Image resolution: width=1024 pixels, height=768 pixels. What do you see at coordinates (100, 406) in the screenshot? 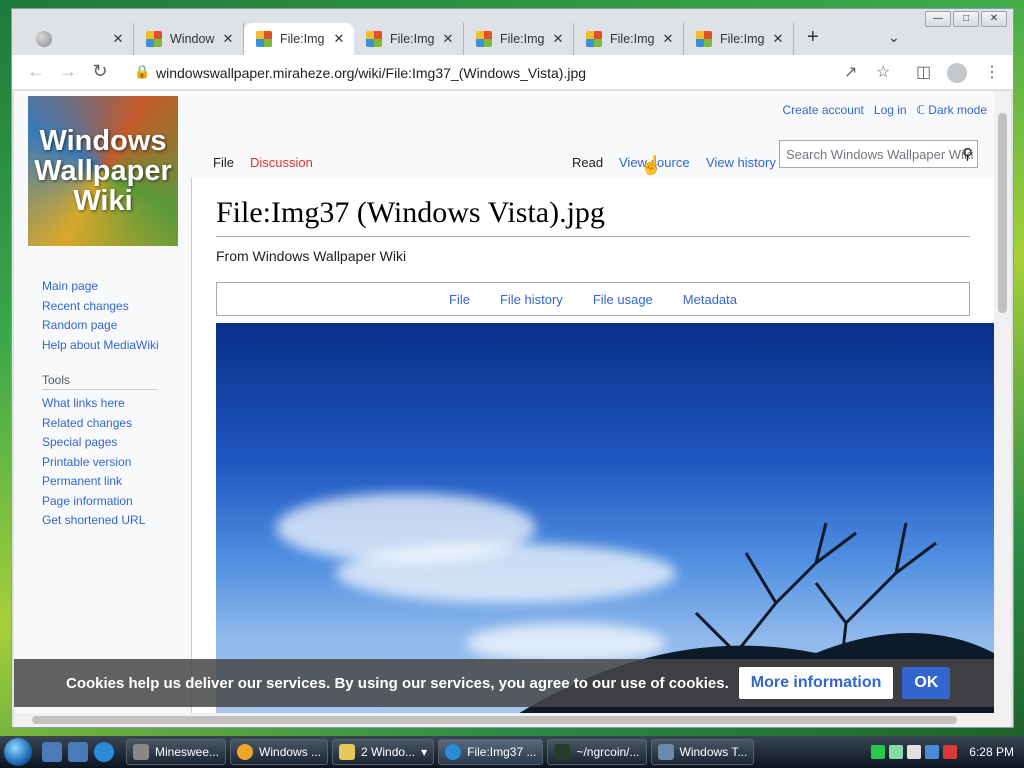
I see `sidebar-item-what-links-here: What links here` at bounding box center [100, 406].